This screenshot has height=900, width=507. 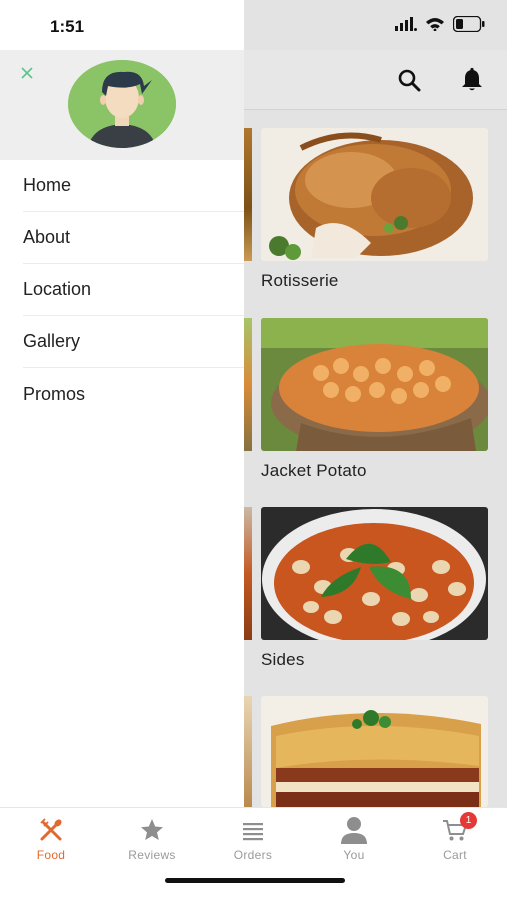 I want to click on category-label: Jacket Potato, so click(x=314, y=470).